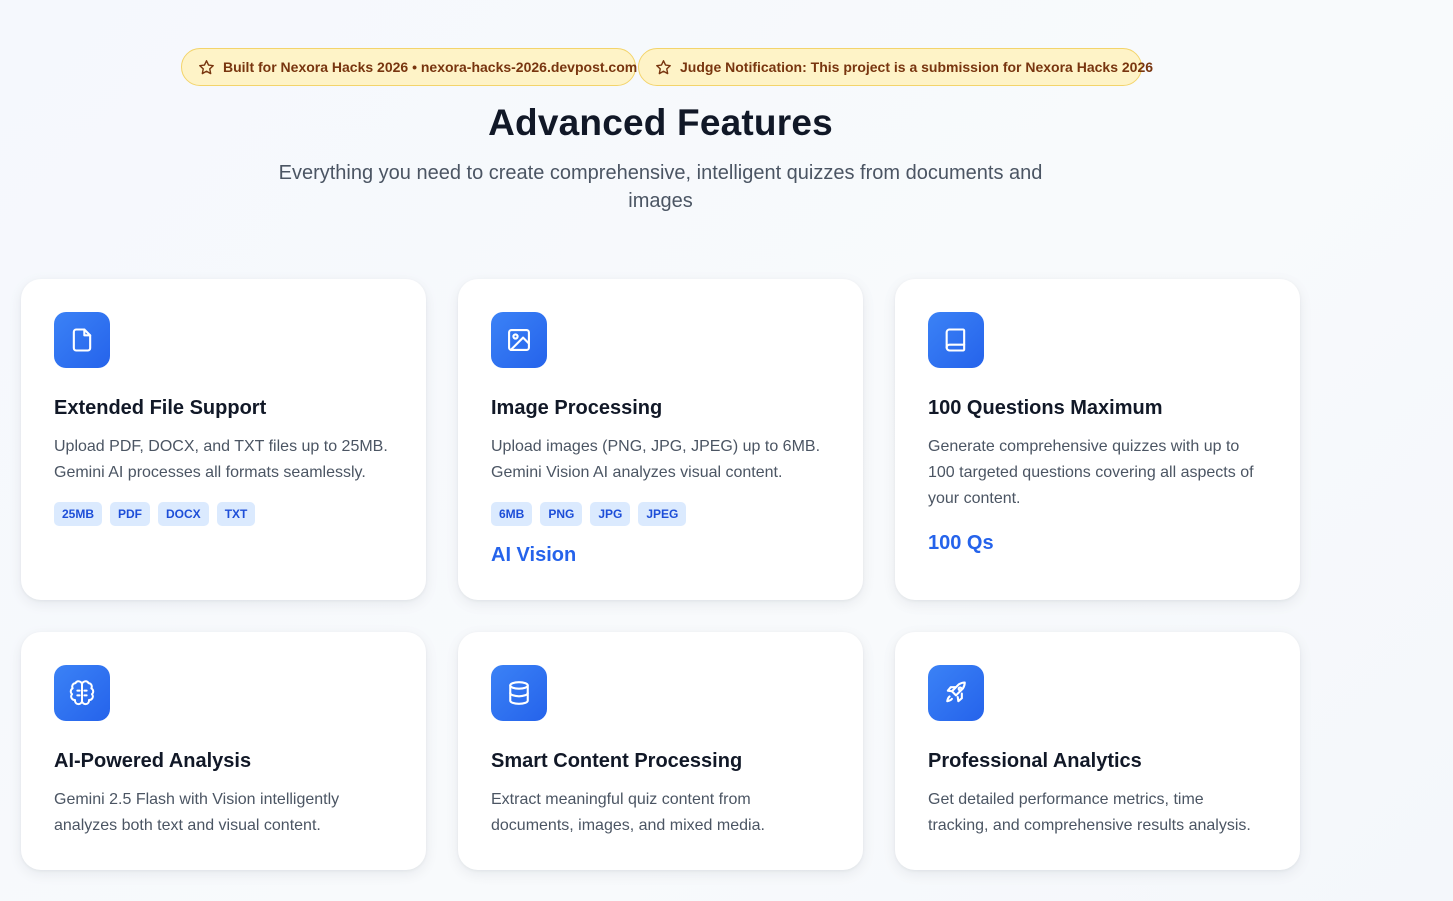  What do you see at coordinates (519, 340) in the screenshot?
I see `image-icon` at bounding box center [519, 340].